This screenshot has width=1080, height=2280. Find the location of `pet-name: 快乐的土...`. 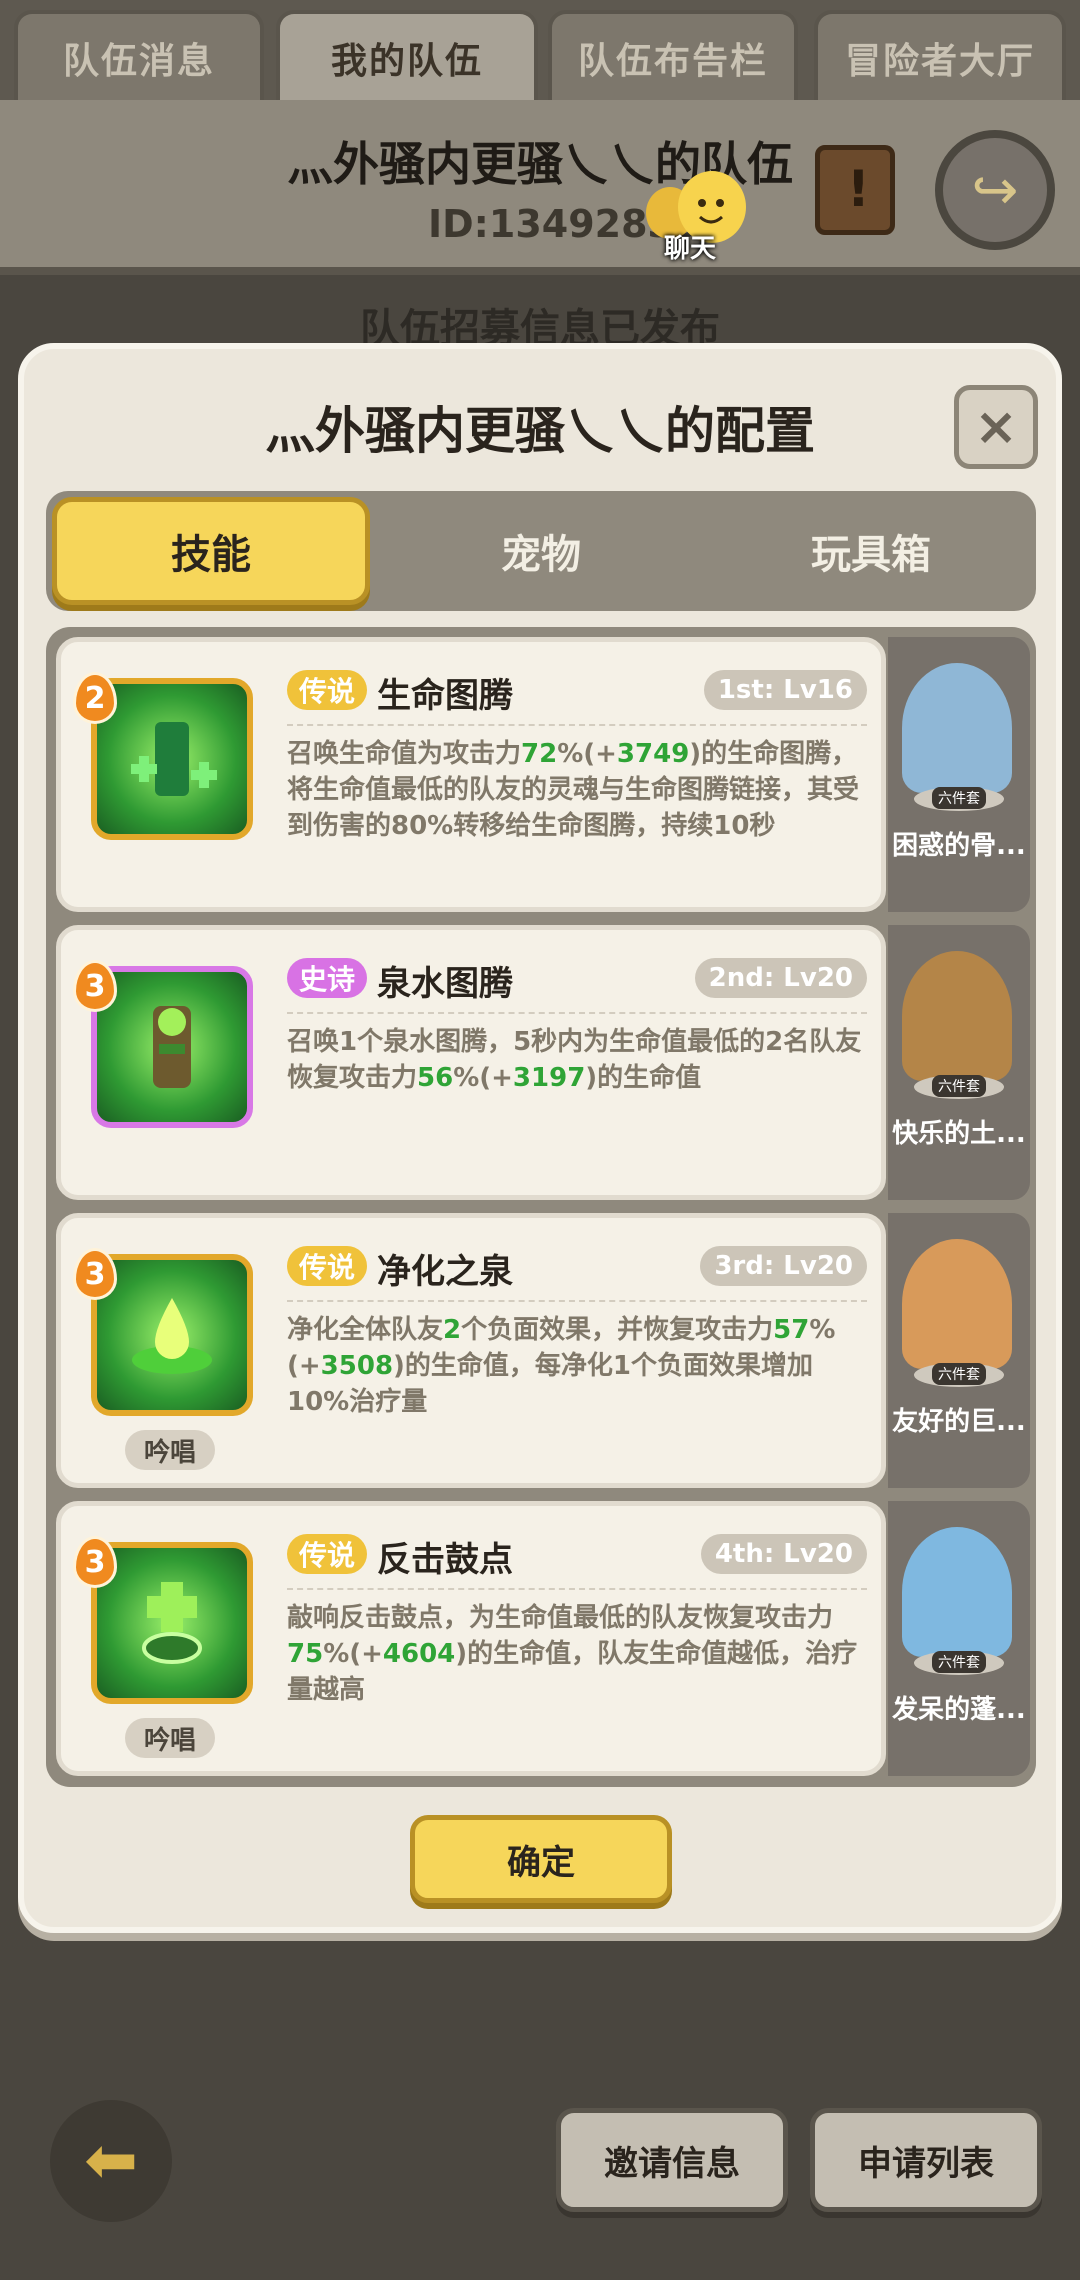

pet-name: 快乐的土... is located at coordinates (959, 1134).